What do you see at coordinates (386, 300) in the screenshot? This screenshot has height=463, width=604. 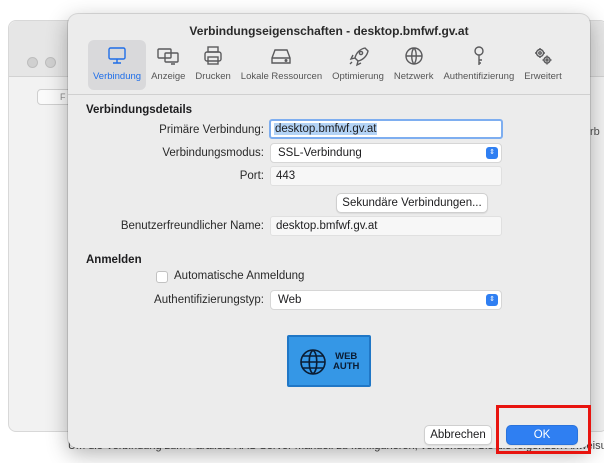 I see `auth-type-select: Web ⇕` at bounding box center [386, 300].